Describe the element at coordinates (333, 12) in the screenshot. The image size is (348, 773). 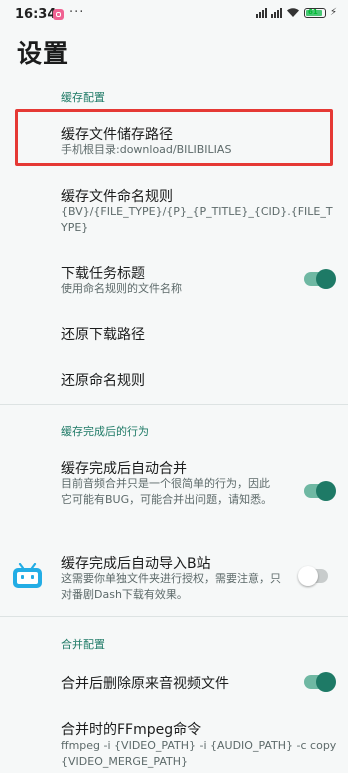
I see `charging-icon: ⚡` at that location.